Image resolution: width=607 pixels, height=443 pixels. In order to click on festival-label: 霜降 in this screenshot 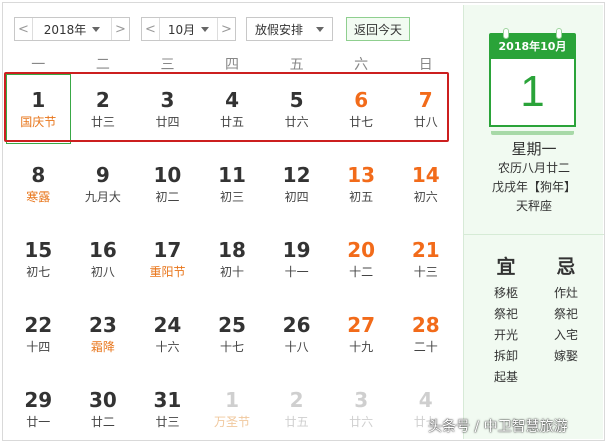, I will do `click(102, 347)`.